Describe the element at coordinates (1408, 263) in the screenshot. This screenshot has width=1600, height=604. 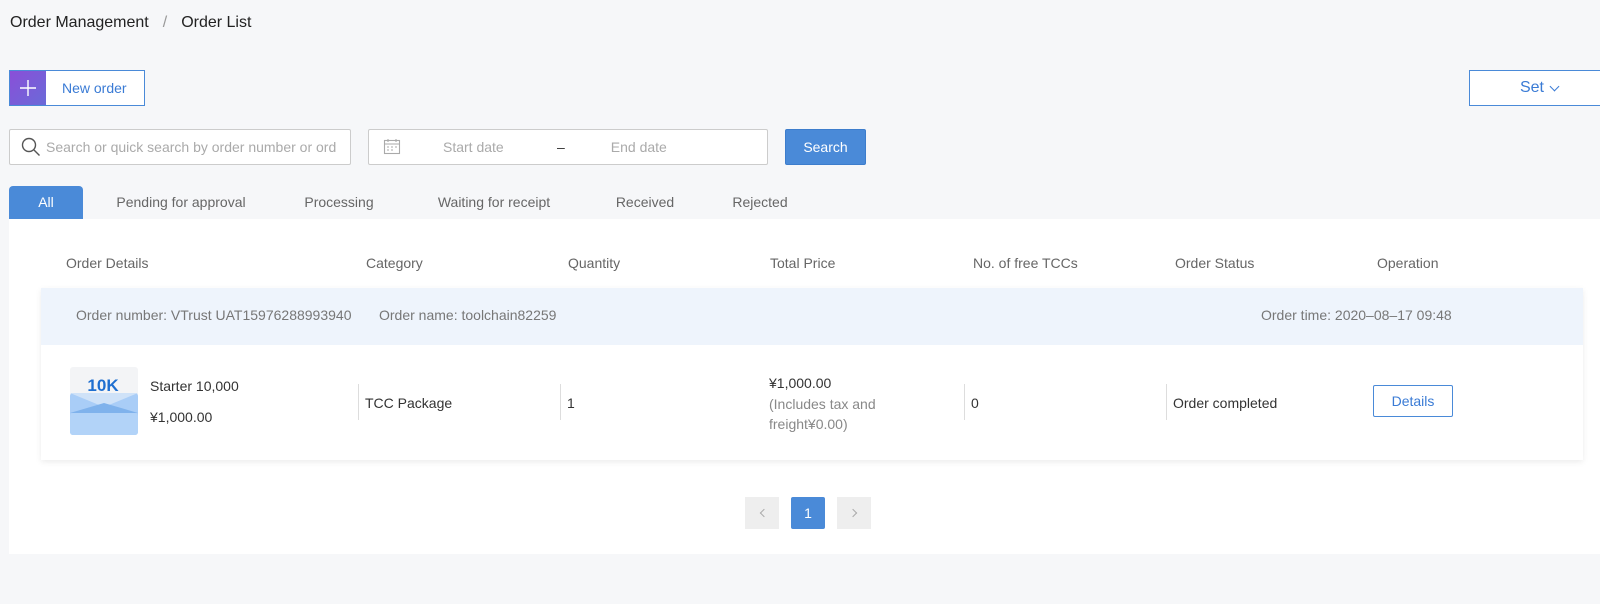
I see `column-header-operation: Operation` at that location.